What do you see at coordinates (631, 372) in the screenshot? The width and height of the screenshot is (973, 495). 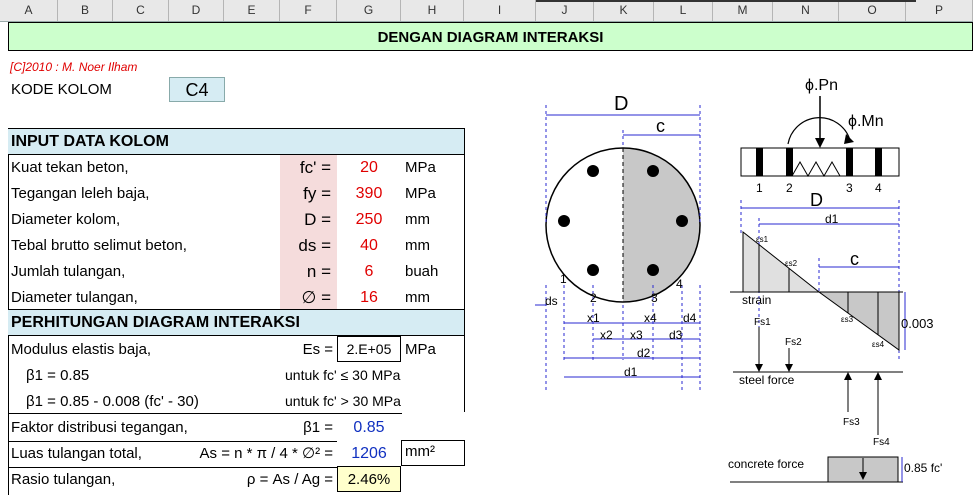 I see `label-d1: d1` at bounding box center [631, 372].